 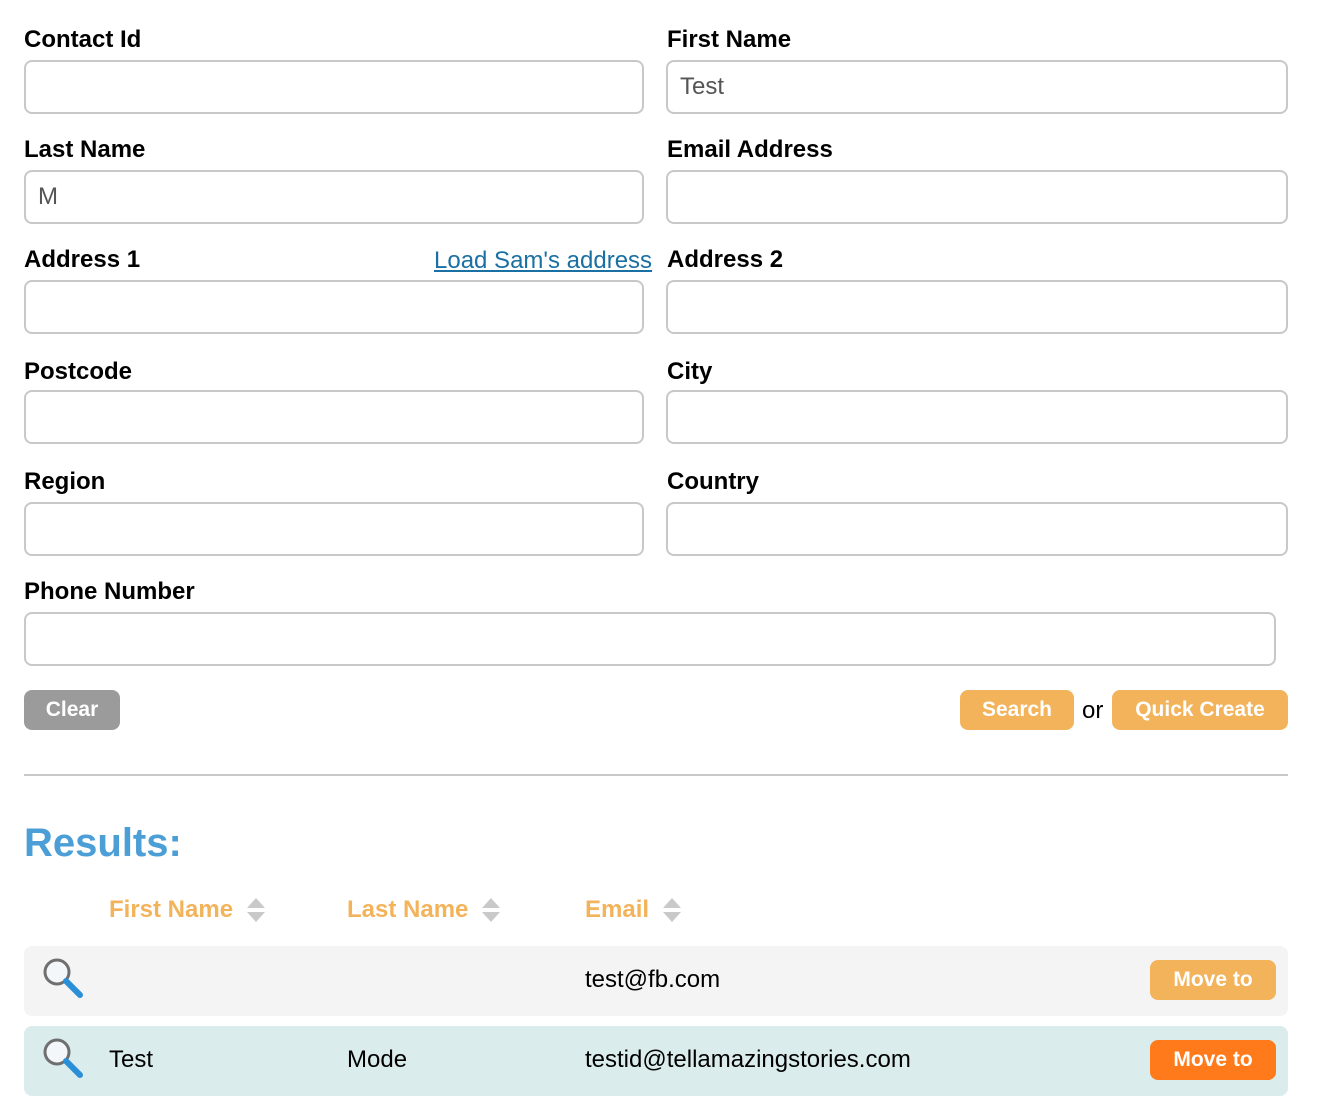 I want to click on region-input, so click(x=334, y=529).